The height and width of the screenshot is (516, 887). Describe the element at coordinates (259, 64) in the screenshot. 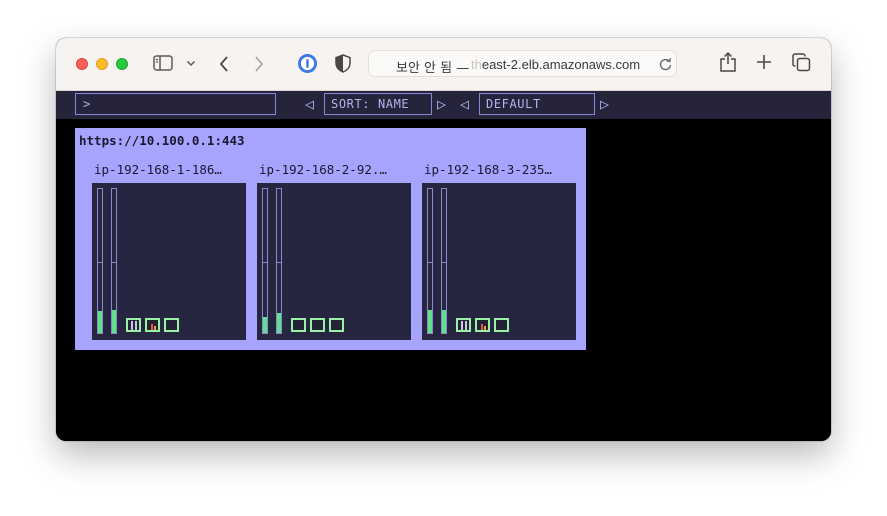

I see `forward-icon` at that location.